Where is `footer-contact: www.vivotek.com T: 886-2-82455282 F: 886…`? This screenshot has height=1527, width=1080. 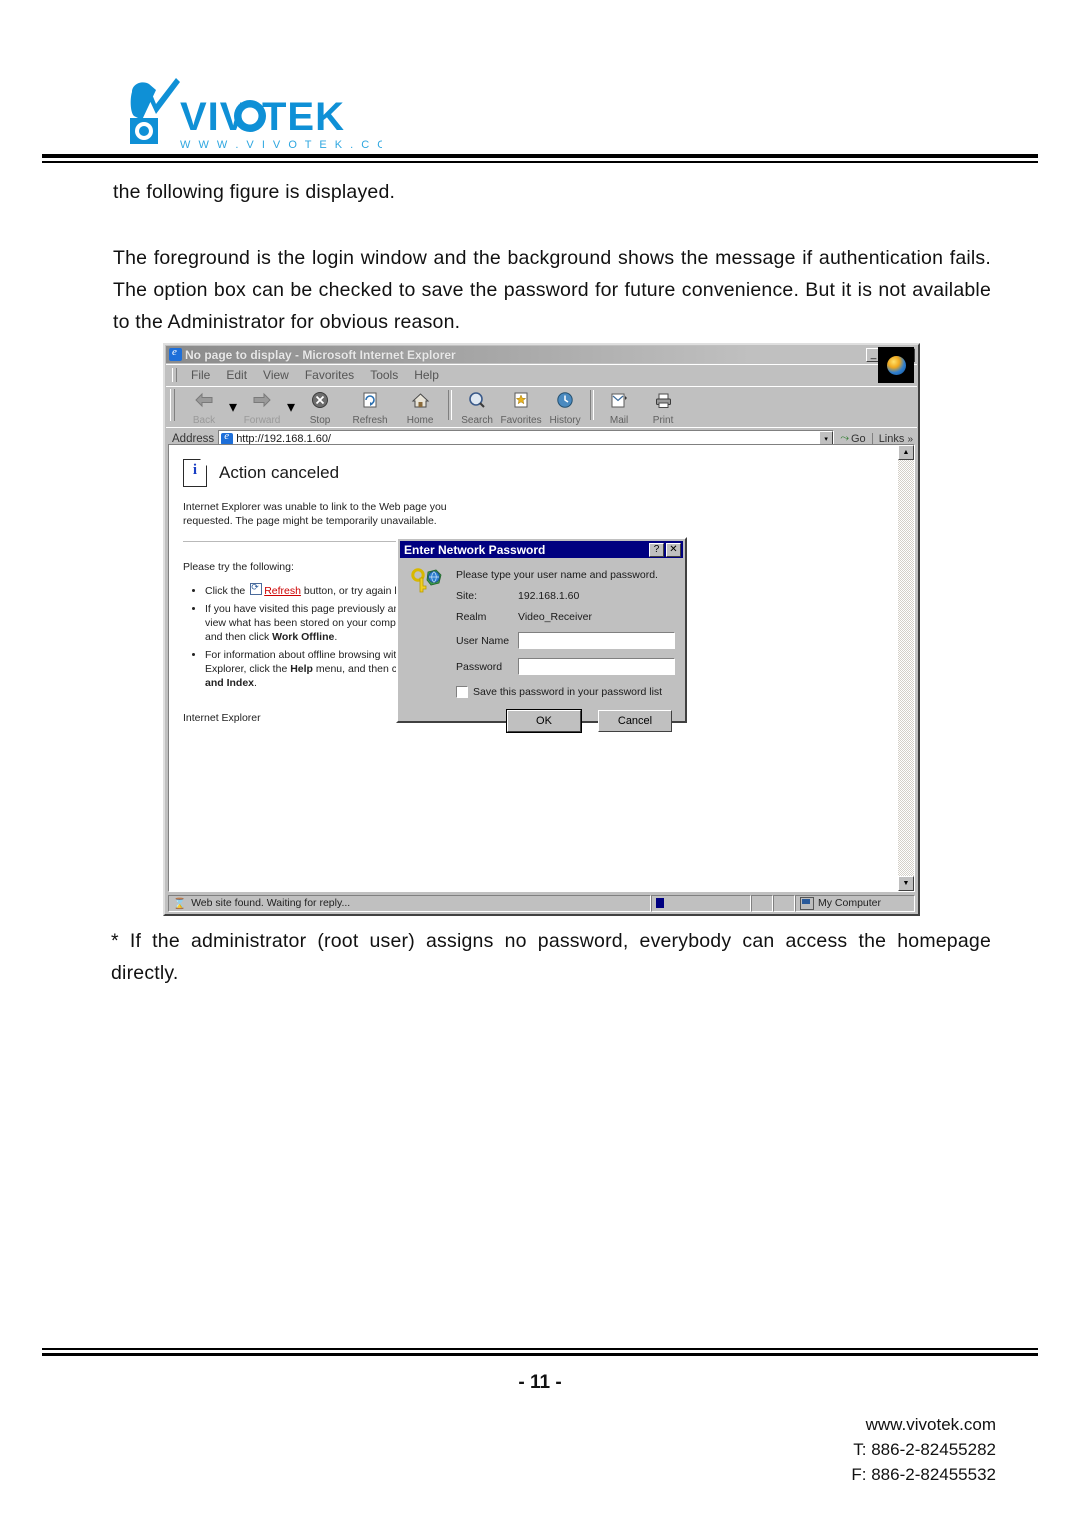 footer-contact: www.vivotek.com T: 886-2-82455282 F: 886… is located at coordinates (923, 1449).